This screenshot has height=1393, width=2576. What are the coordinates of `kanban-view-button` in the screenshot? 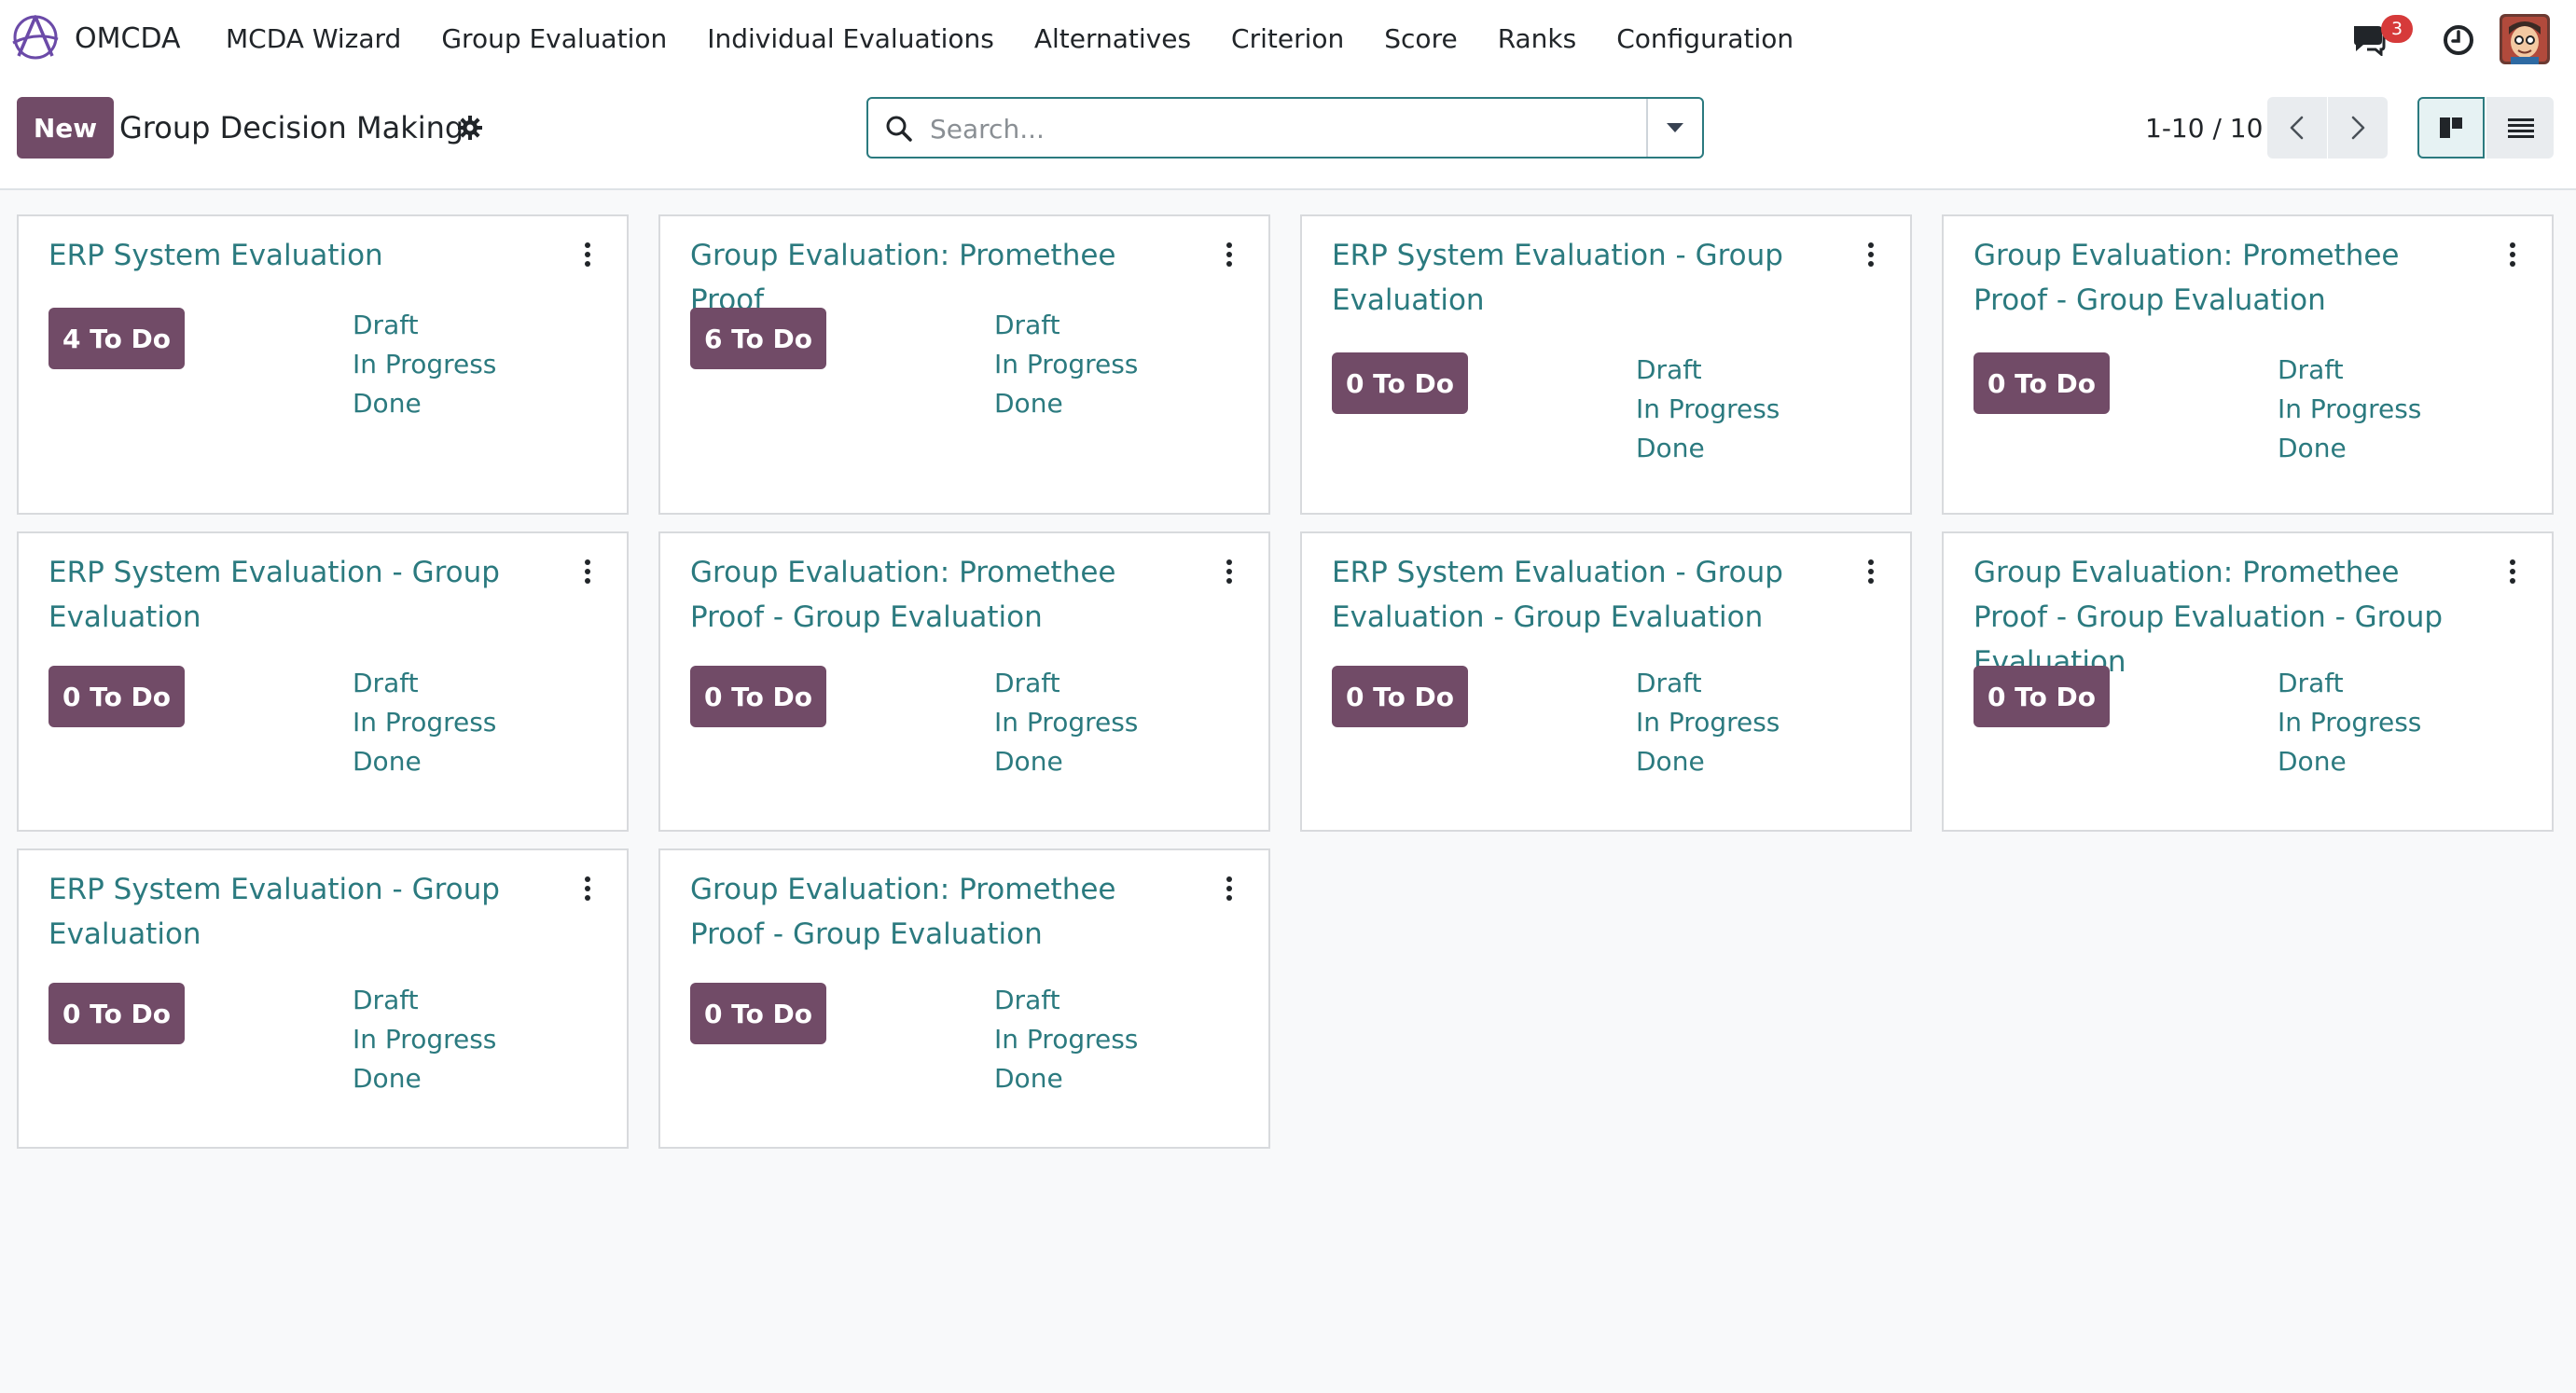 It's located at (2451, 128).